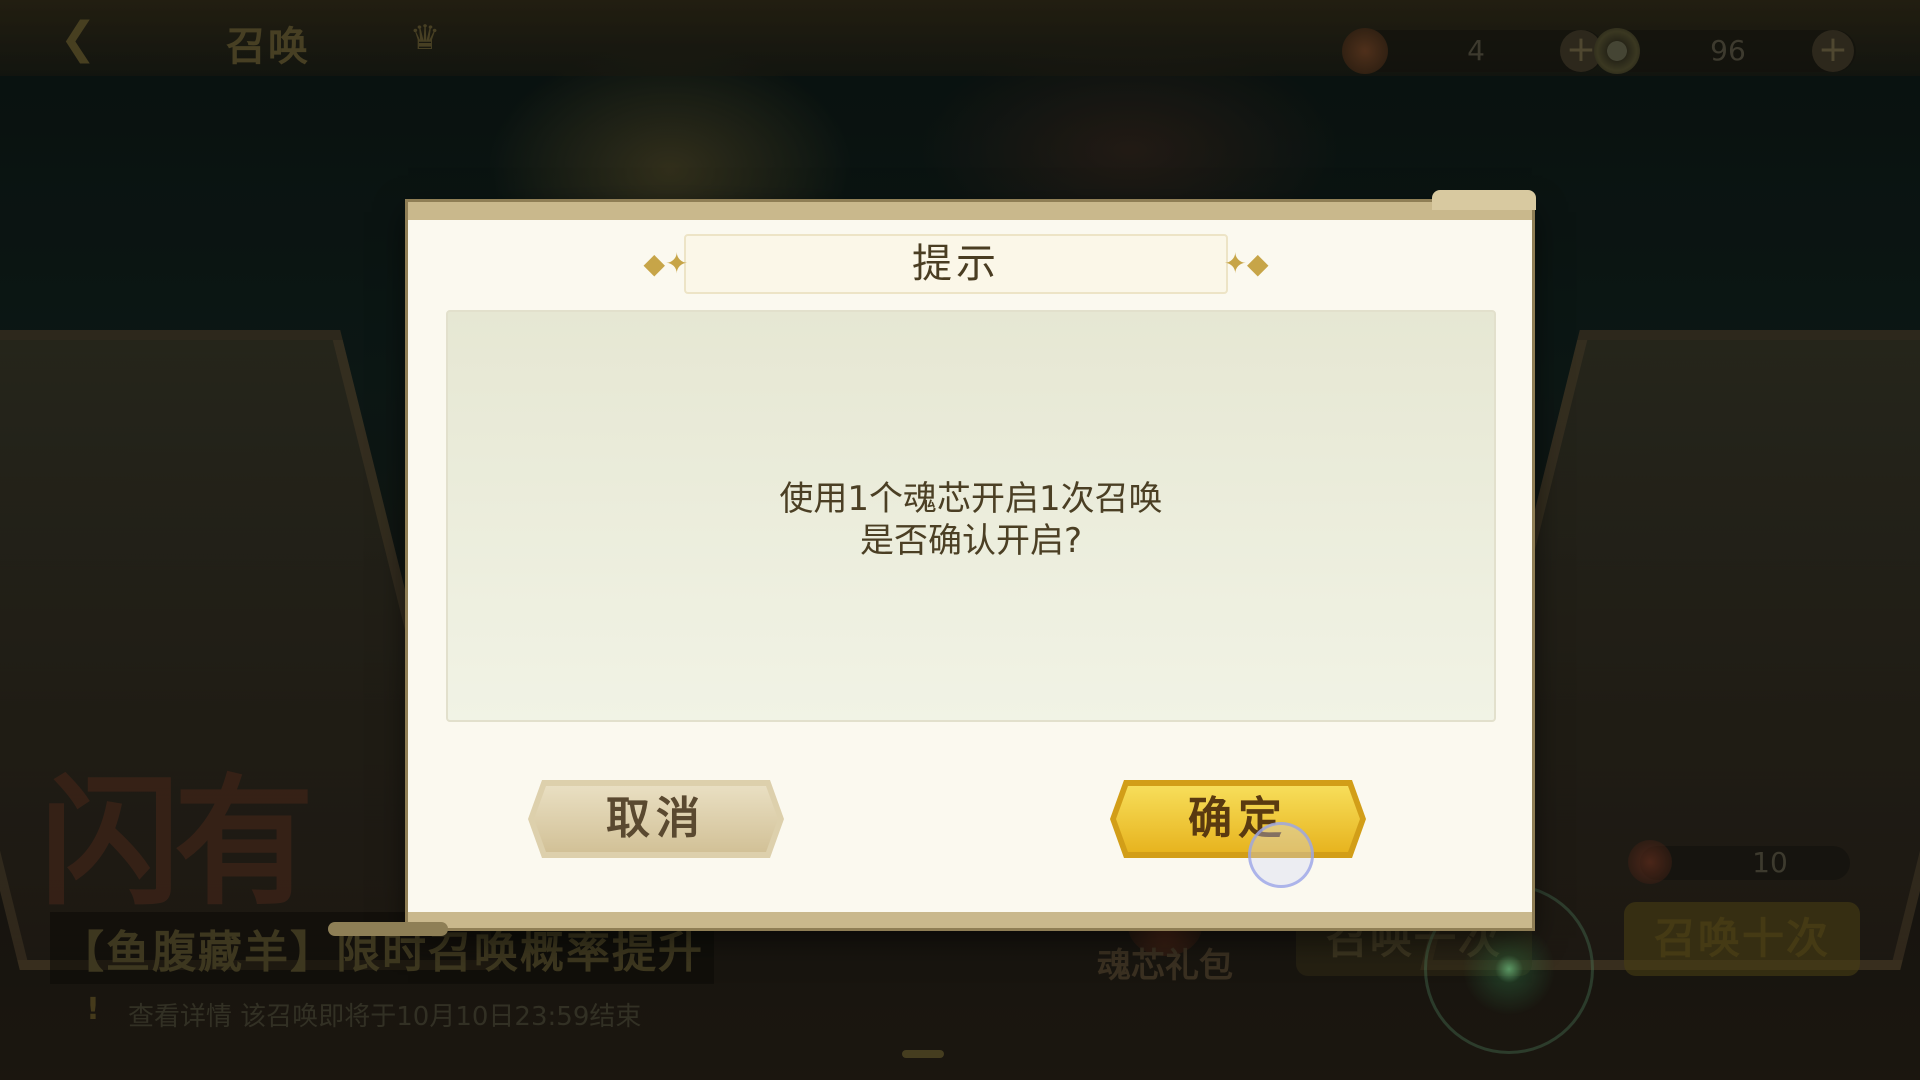  Describe the element at coordinates (1484, 200) in the screenshot. I see `dialog-corner-tab` at that location.